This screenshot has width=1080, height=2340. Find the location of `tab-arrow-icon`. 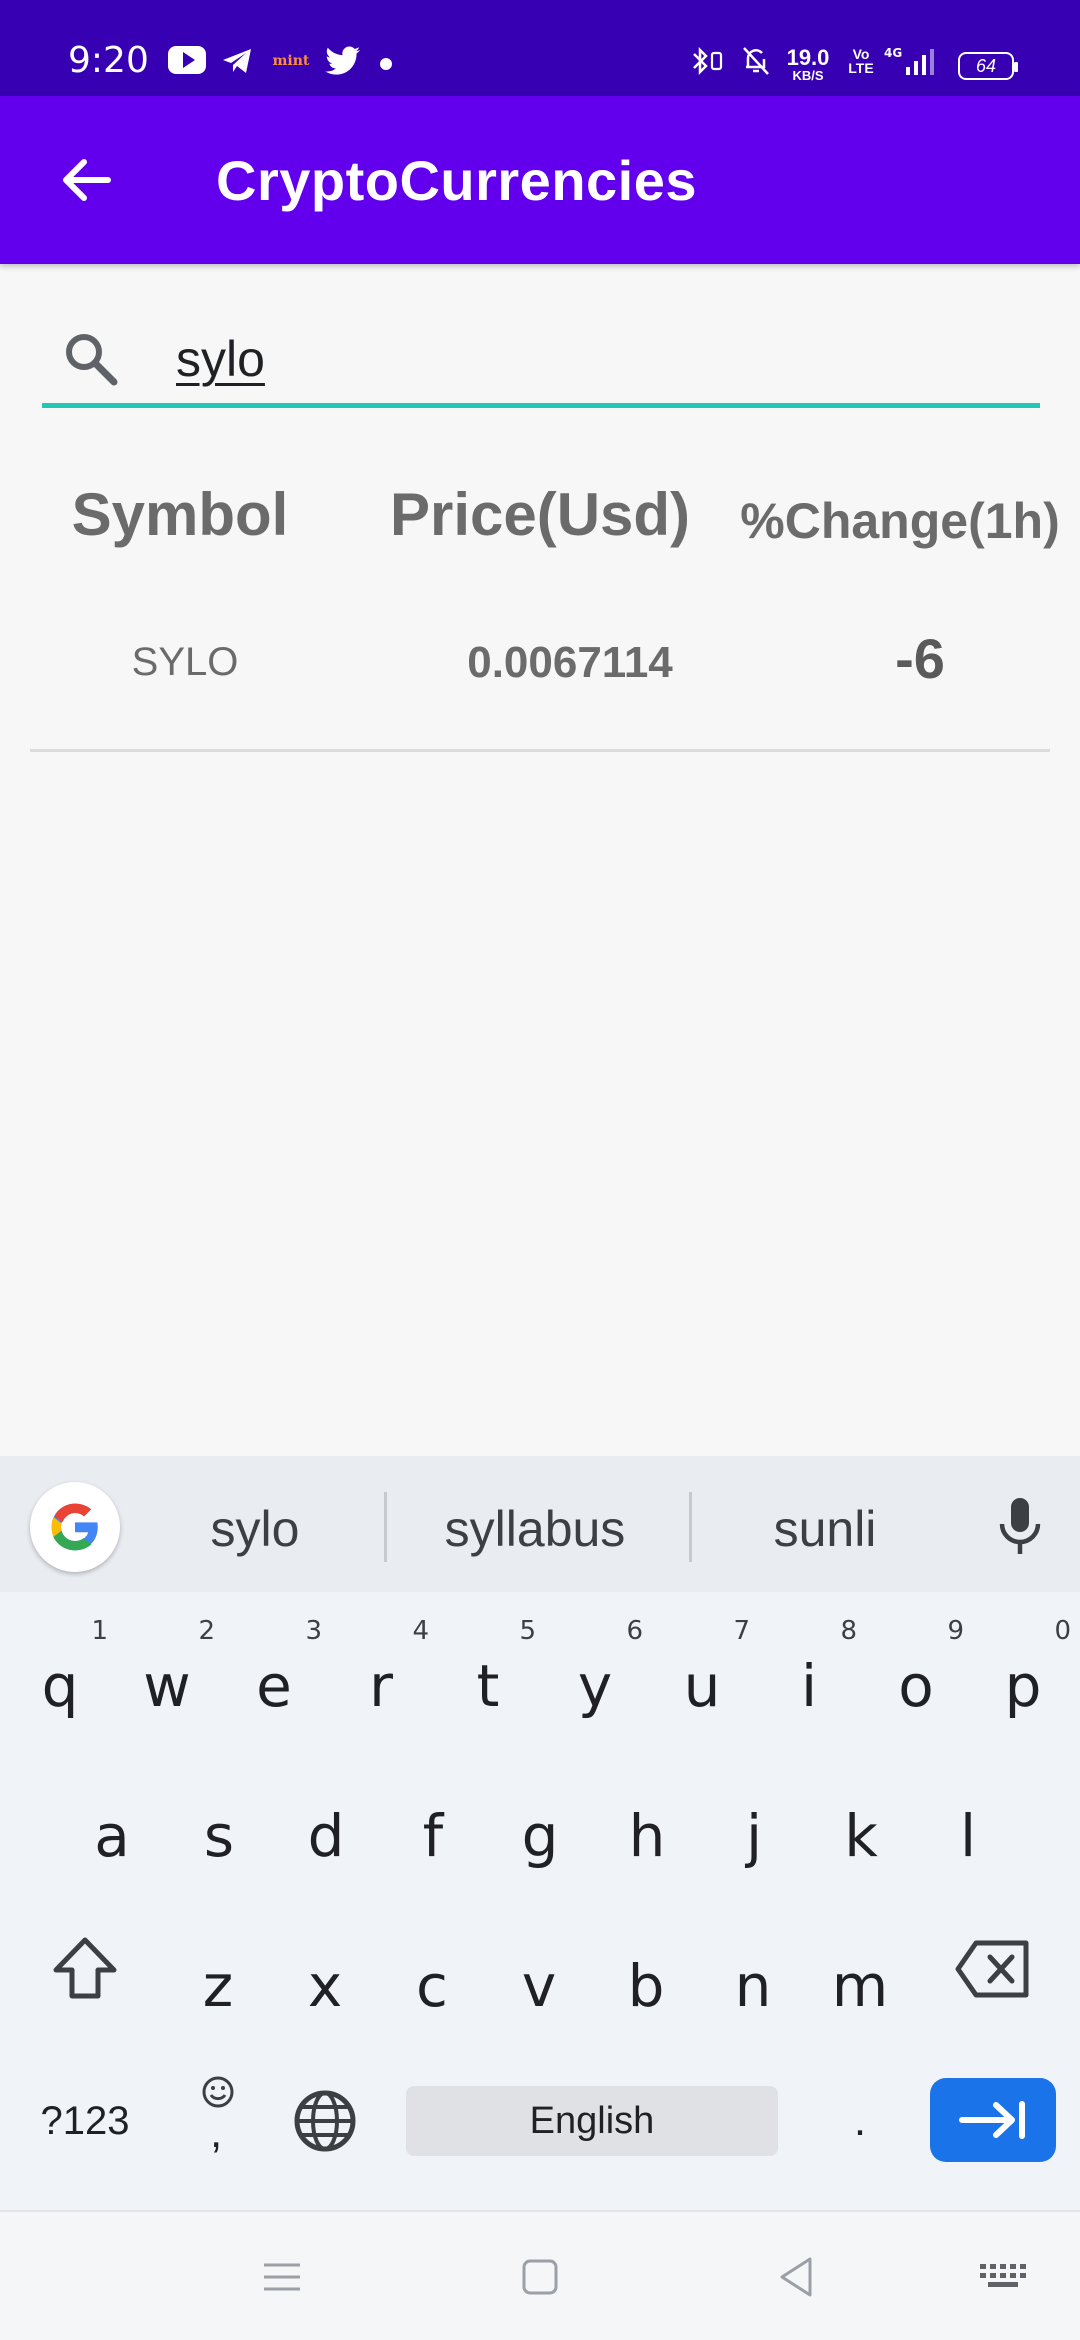

tab-arrow-icon is located at coordinates (992, 2120).